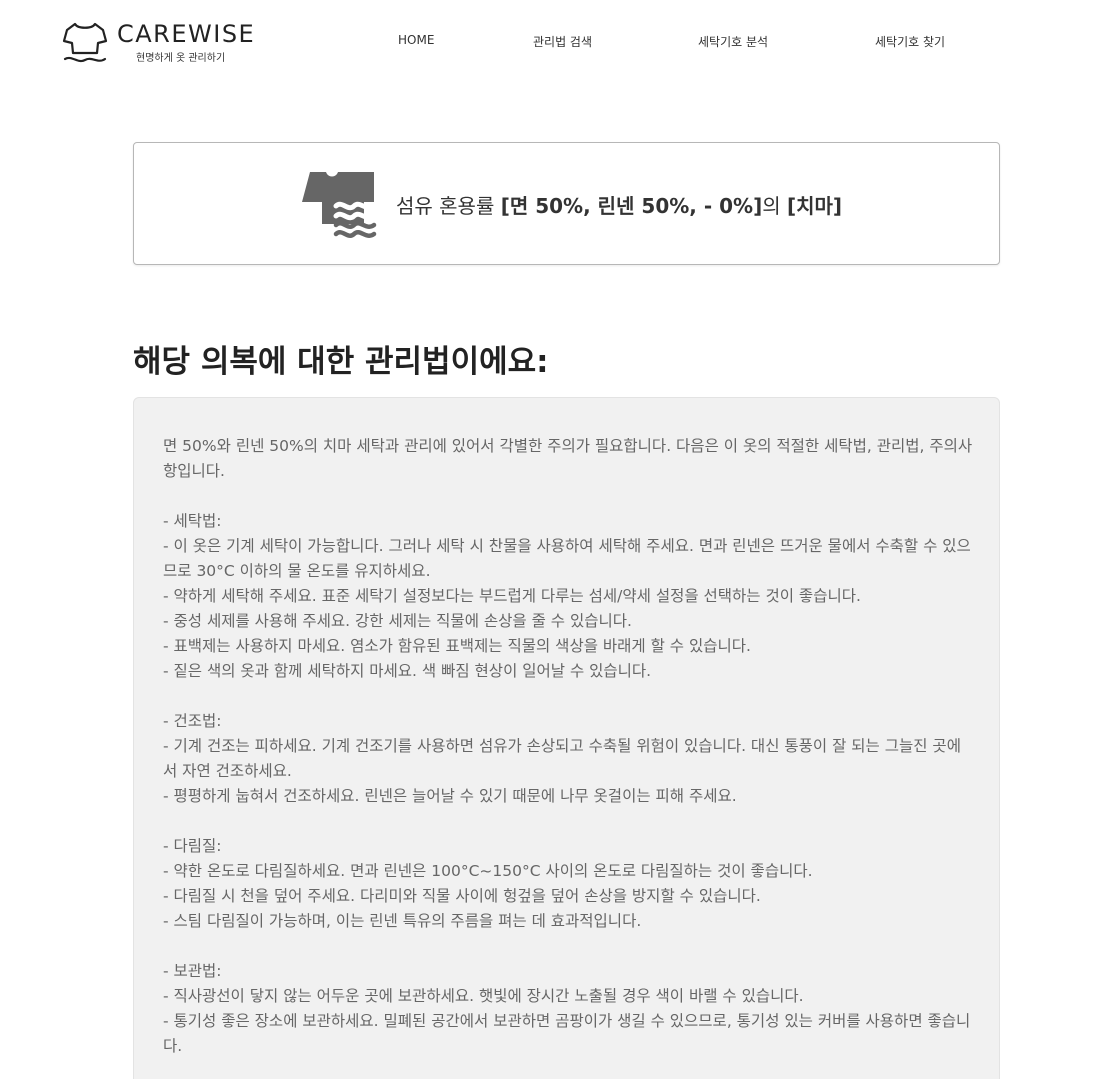 This screenshot has width=1095, height=1079. Describe the element at coordinates (562, 41) in the screenshot. I see `nav-care-search: 관리법 검색` at that location.